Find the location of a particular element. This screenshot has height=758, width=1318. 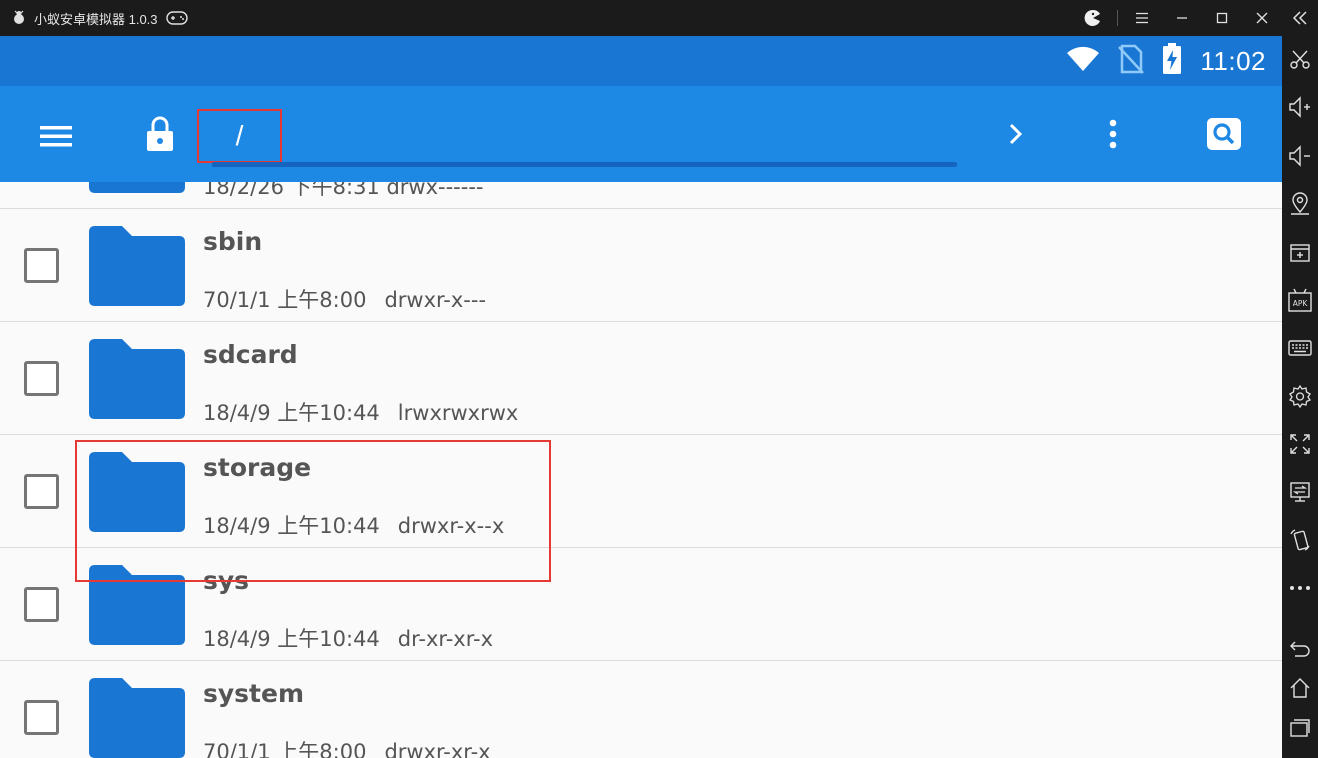

current-path: / is located at coordinates (240, 136).